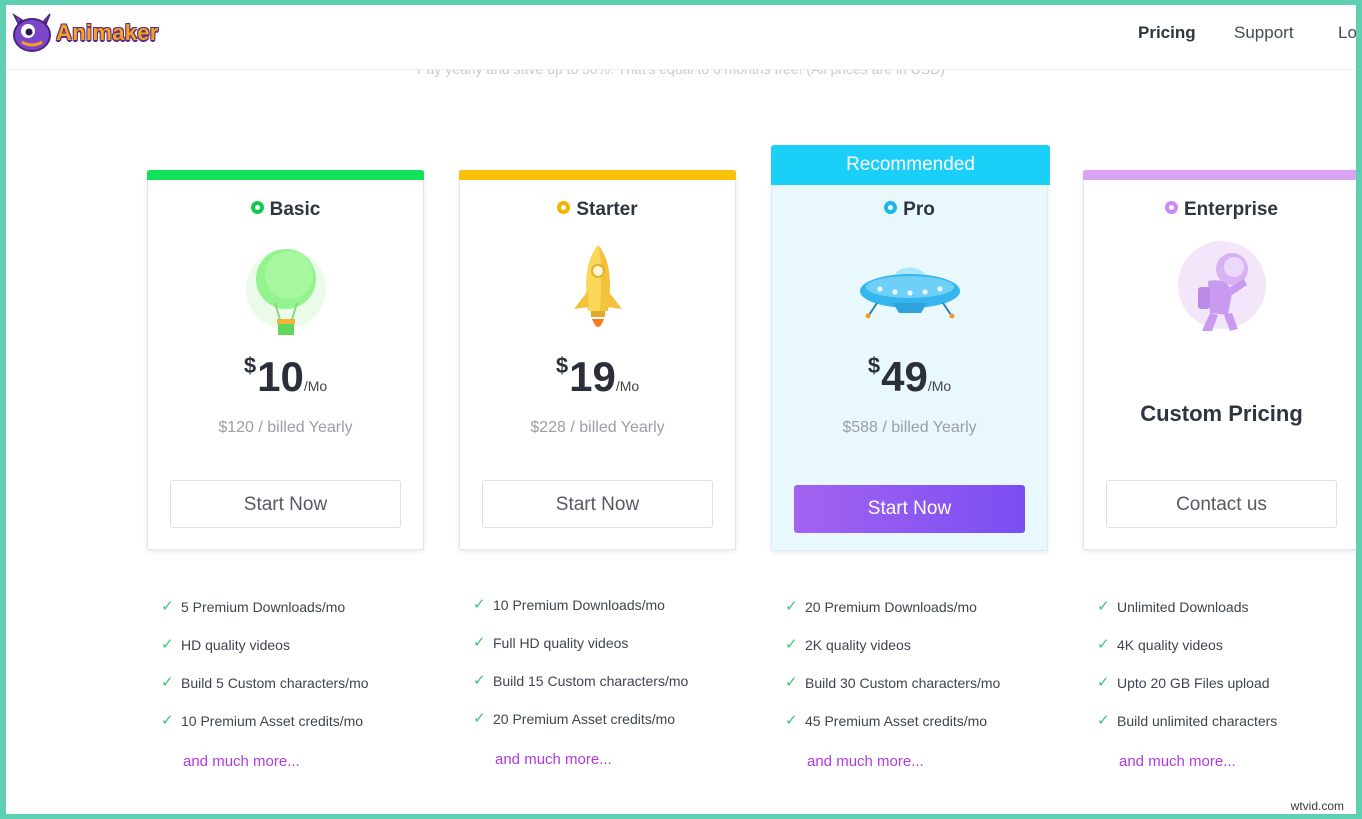 This screenshot has height=819, width=1362. What do you see at coordinates (280, 376) in the screenshot?
I see `price-amount: 10` at bounding box center [280, 376].